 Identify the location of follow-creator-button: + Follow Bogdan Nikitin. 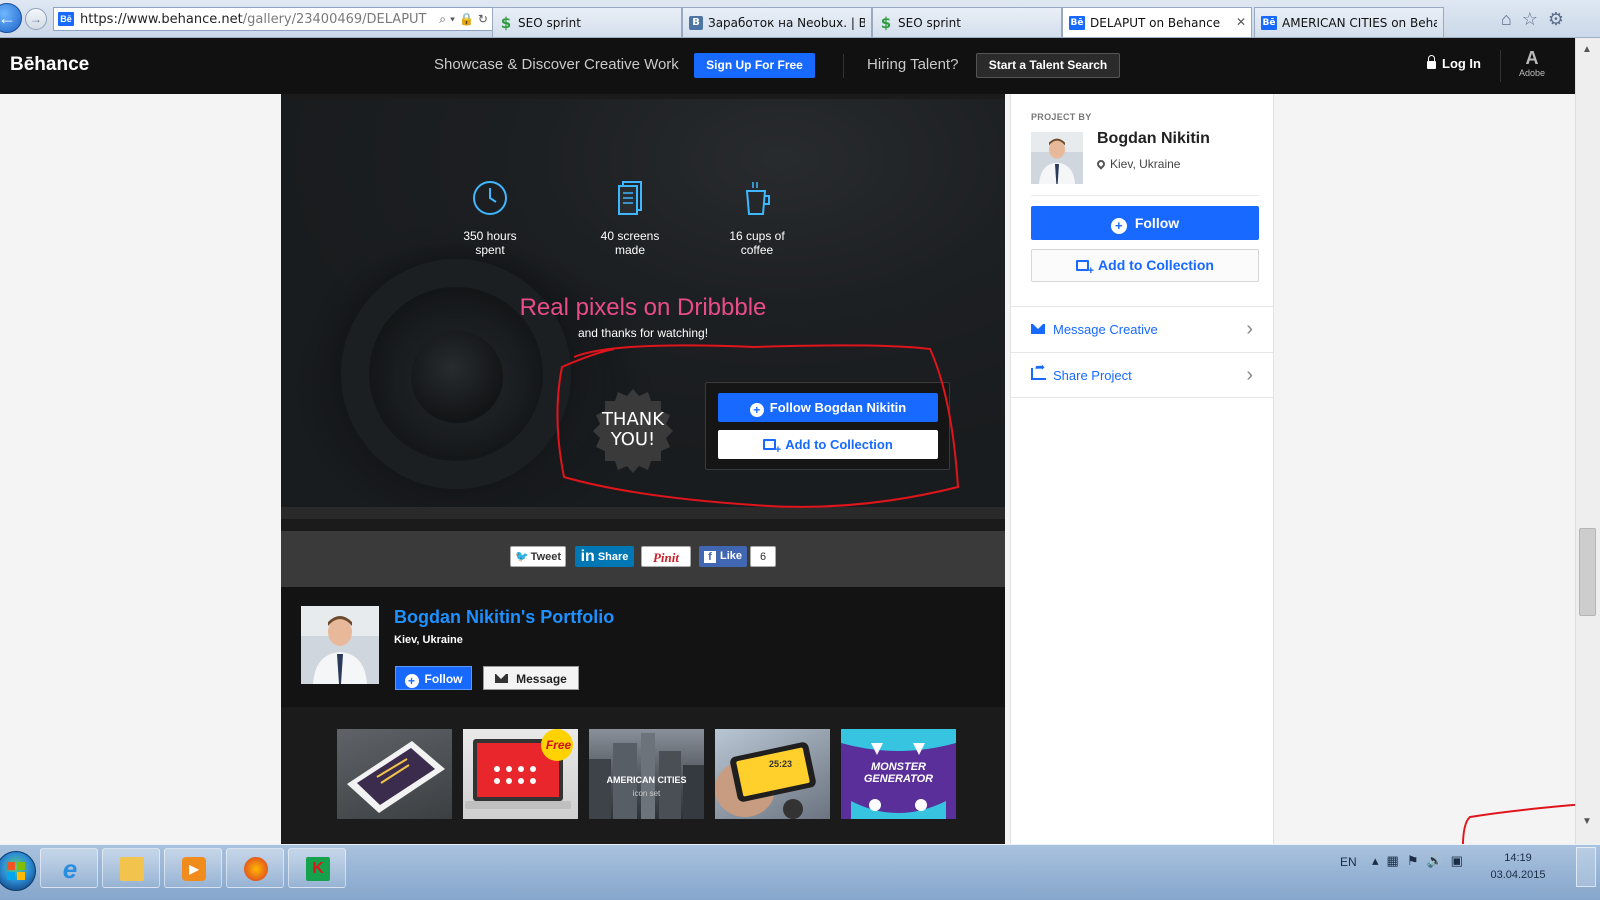
(828, 407).